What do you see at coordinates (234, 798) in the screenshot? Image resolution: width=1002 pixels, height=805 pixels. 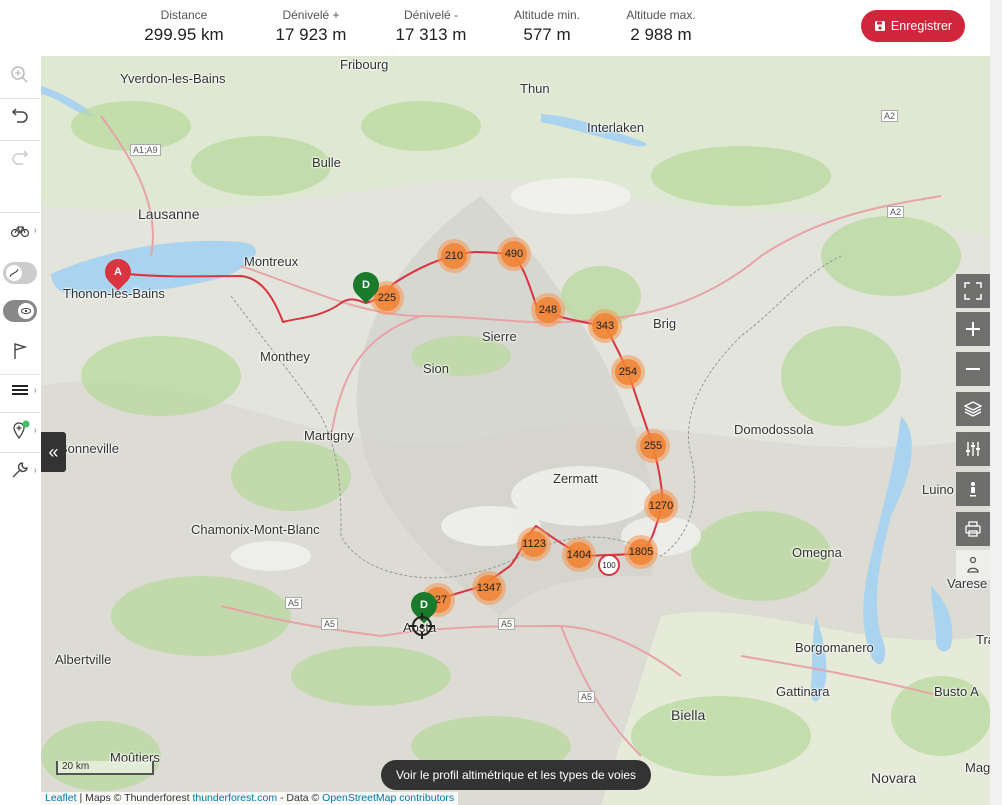 I see `thunderforest-link: thunderforest.com` at bounding box center [234, 798].